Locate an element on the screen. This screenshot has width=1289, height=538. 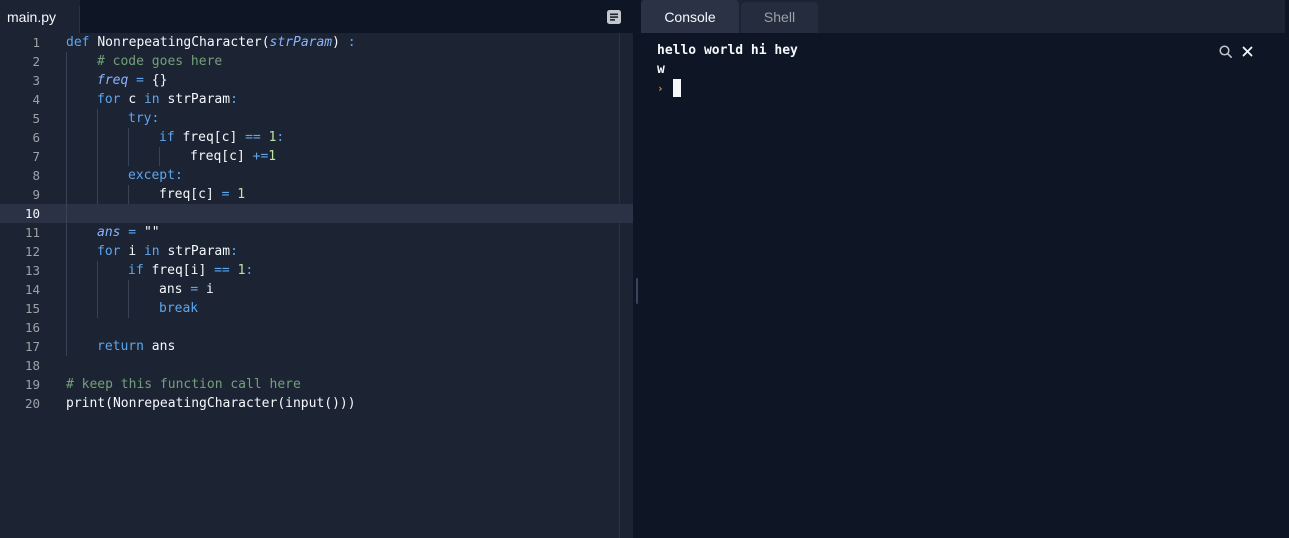
code-text: if freq[i] == 1: is located at coordinates (190, 270).